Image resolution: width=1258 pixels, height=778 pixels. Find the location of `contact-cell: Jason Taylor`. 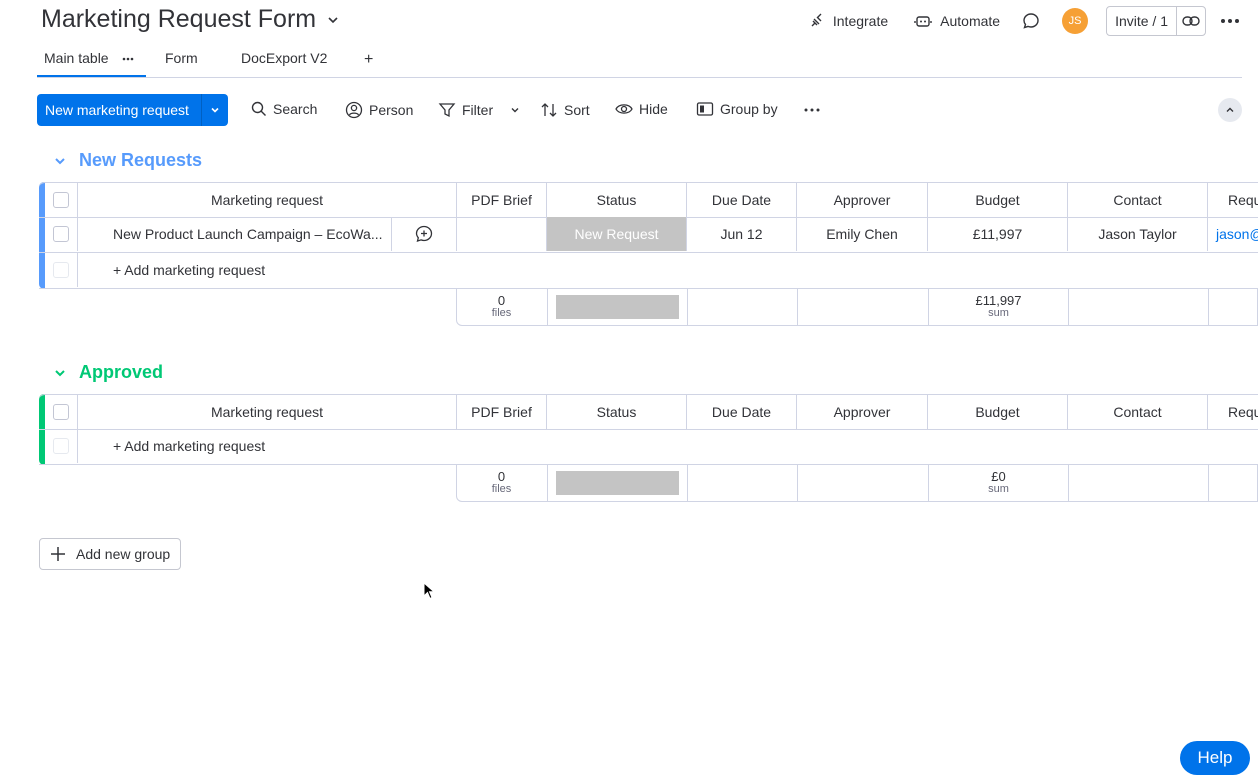

contact-cell: Jason Taylor is located at coordinates (1137, 234).